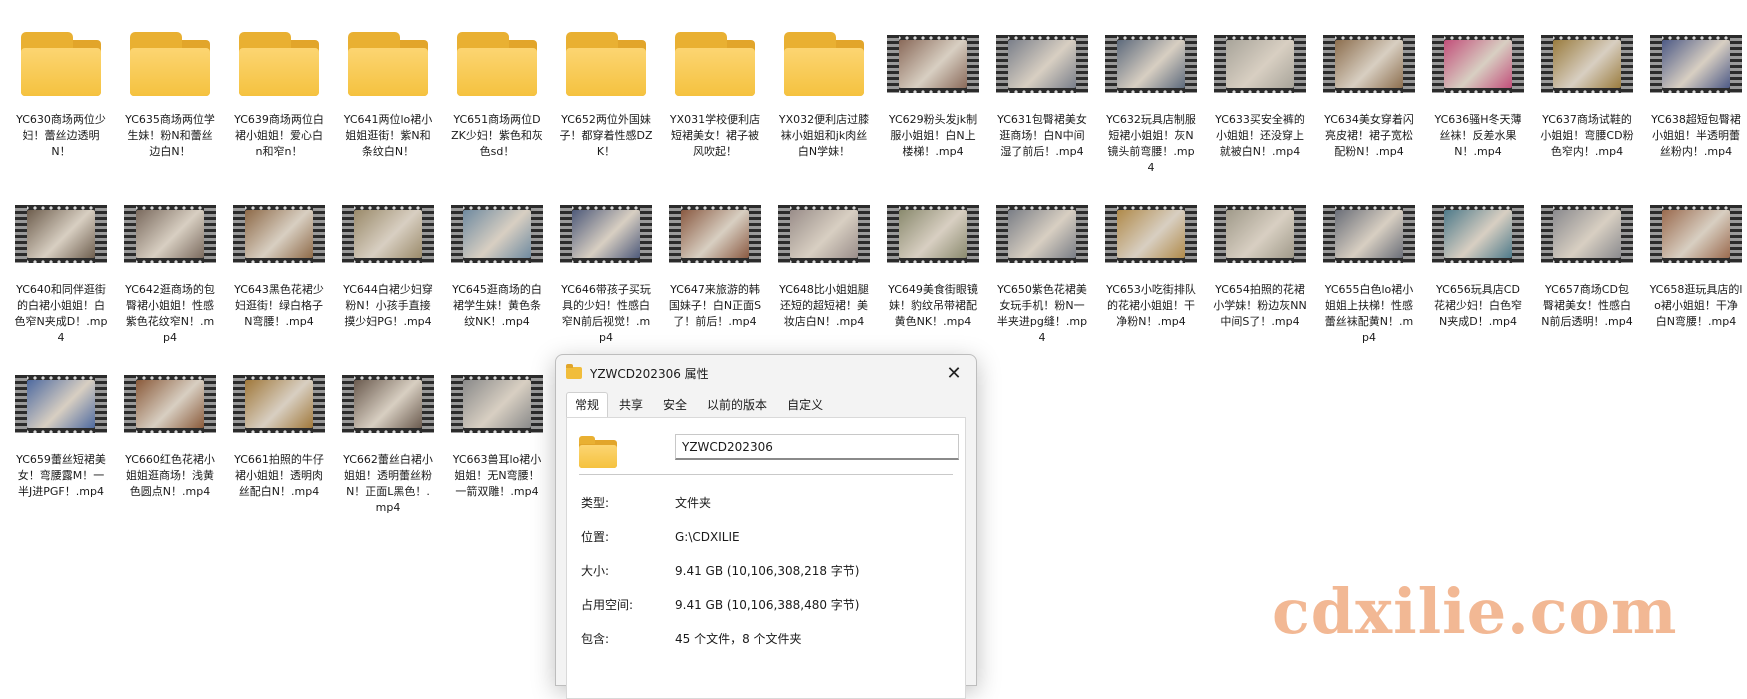 This screenshot has width=1747, height=699. I want to click on tab-security: 安全, so click(675, 404).